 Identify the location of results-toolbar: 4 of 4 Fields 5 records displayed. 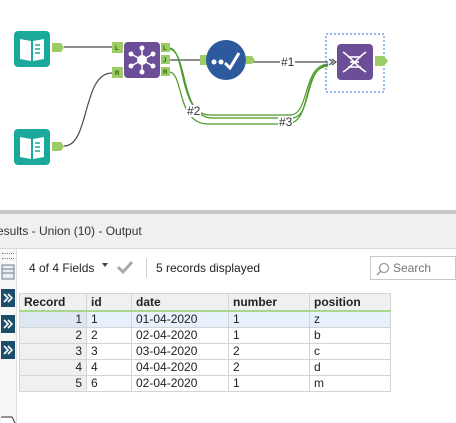
(237, 269).